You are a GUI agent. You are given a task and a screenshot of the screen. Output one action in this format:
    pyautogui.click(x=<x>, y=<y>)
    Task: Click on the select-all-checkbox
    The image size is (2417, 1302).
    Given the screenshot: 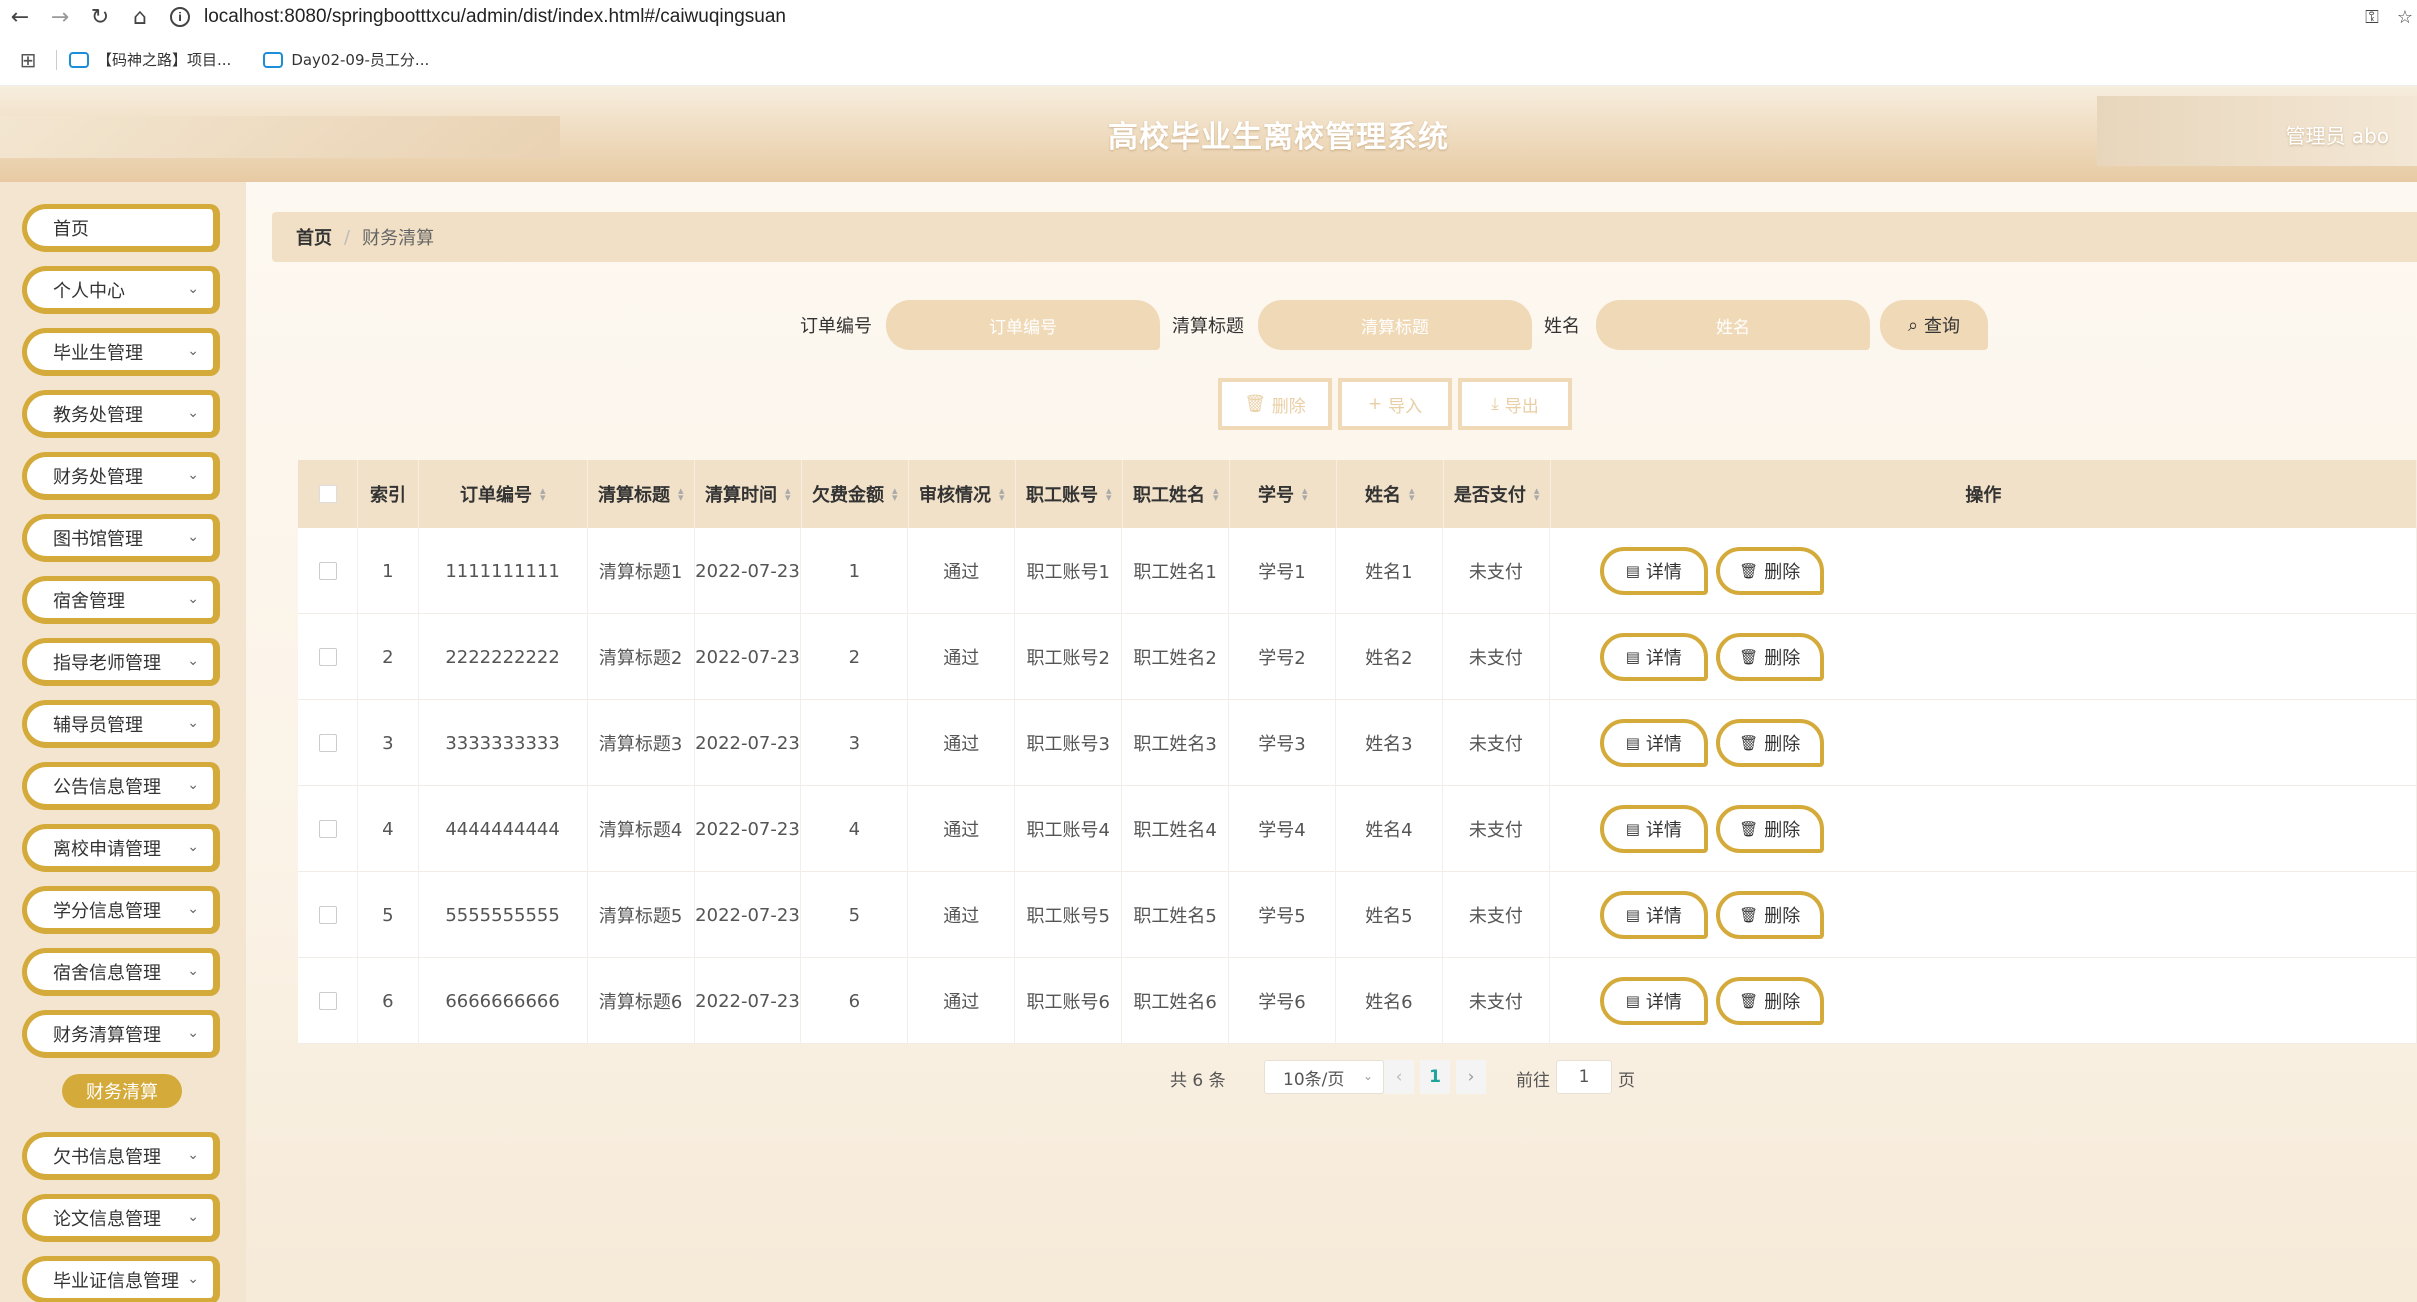 What is the action you would take?
    pyautogui.click(x=327, y=494)
    